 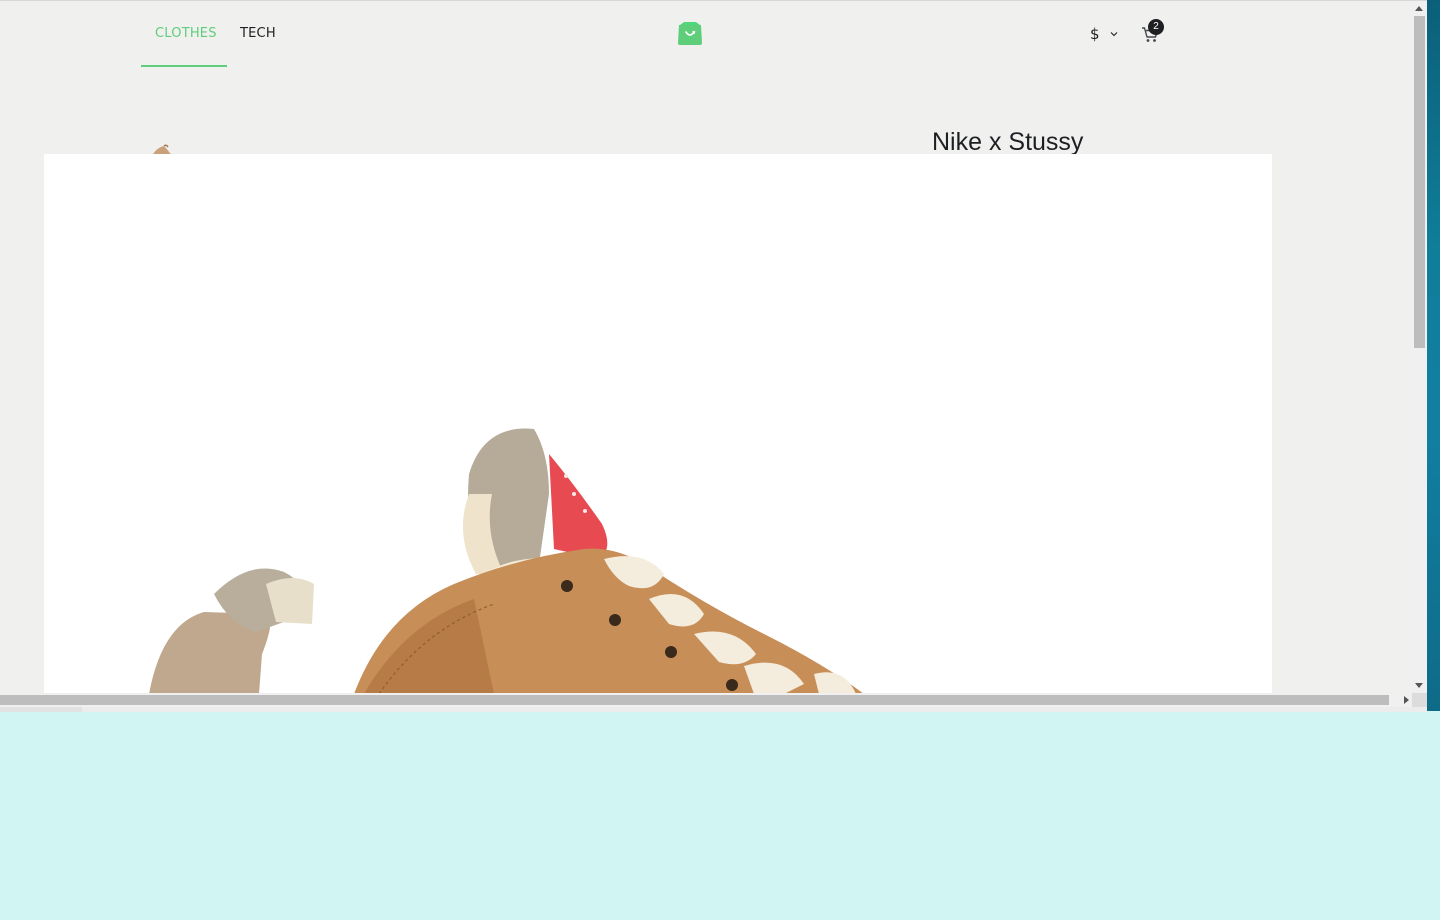 What do you see at coordinates (706, 41) in the screenshot?
I see `site-header: CLOTHES TECH $ 2` at bounding box center [706, 41].